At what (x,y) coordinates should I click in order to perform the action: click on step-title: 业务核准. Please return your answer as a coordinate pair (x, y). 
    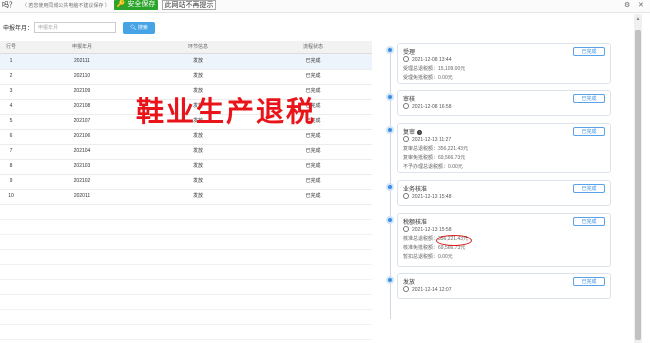
    Looking at the image, I should click on (415, 188).